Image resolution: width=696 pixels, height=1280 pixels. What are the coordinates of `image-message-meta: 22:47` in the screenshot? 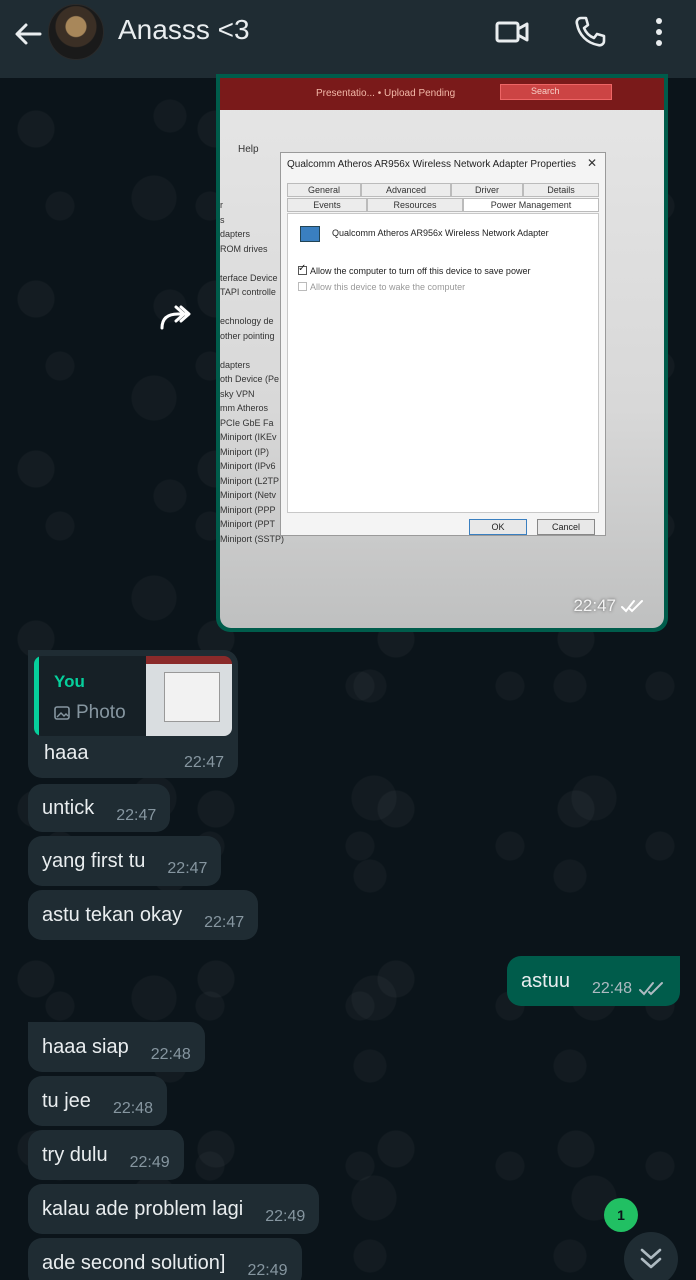 It's located at (609, 606).